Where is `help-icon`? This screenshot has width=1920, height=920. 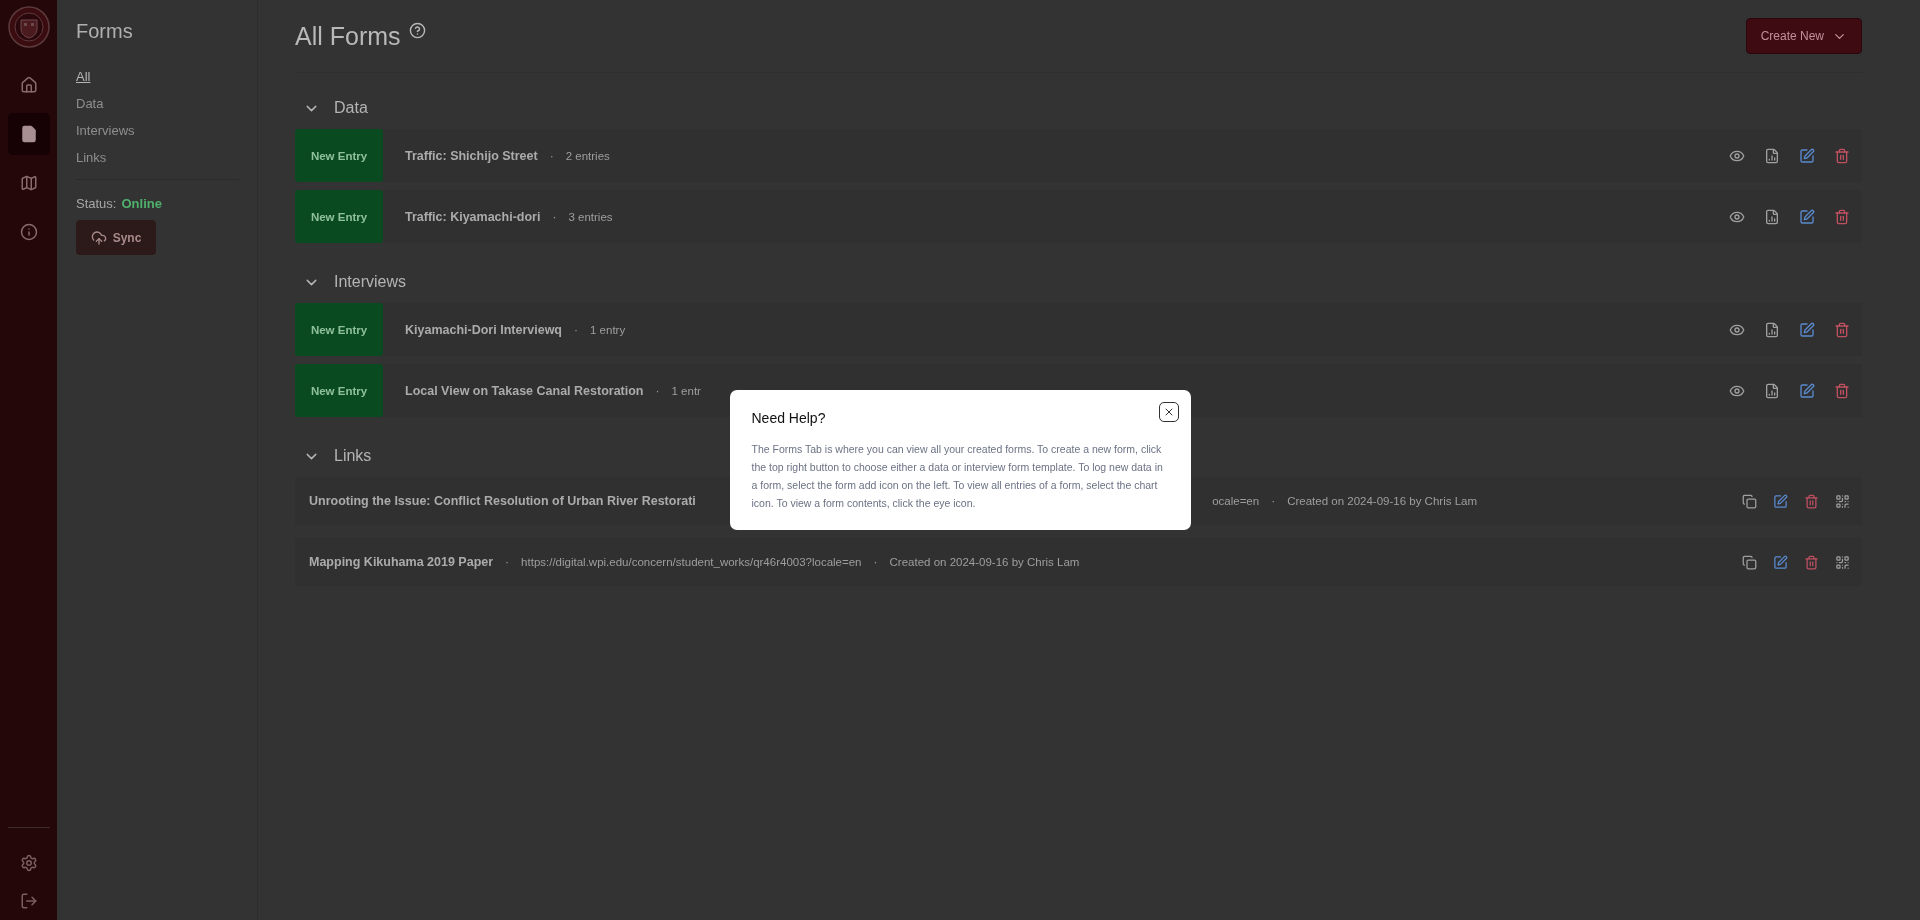 help-icon is located at coordinates (417, 30).